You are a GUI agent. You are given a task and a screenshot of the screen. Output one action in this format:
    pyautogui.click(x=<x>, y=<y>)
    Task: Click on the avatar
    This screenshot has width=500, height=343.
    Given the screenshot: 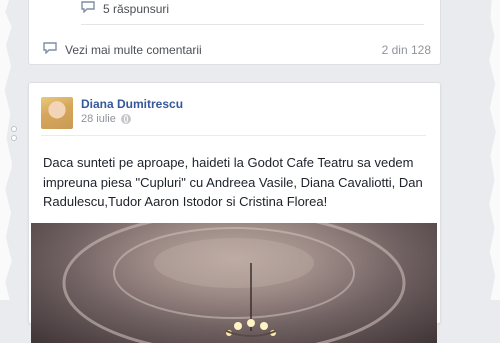 What is the action you would take?
    pyautogui.click(x=57, y=113)
    